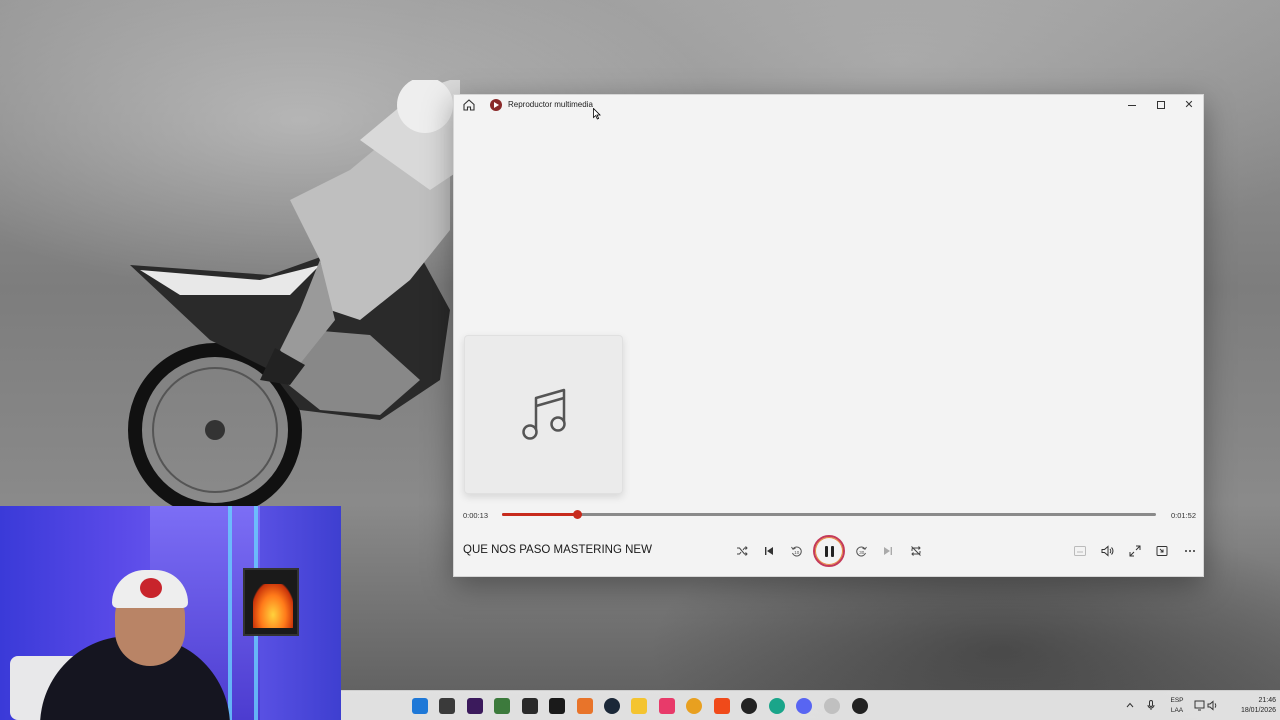 The image size is (1280, 720). I want to click on home-icon, so click(469, 105).